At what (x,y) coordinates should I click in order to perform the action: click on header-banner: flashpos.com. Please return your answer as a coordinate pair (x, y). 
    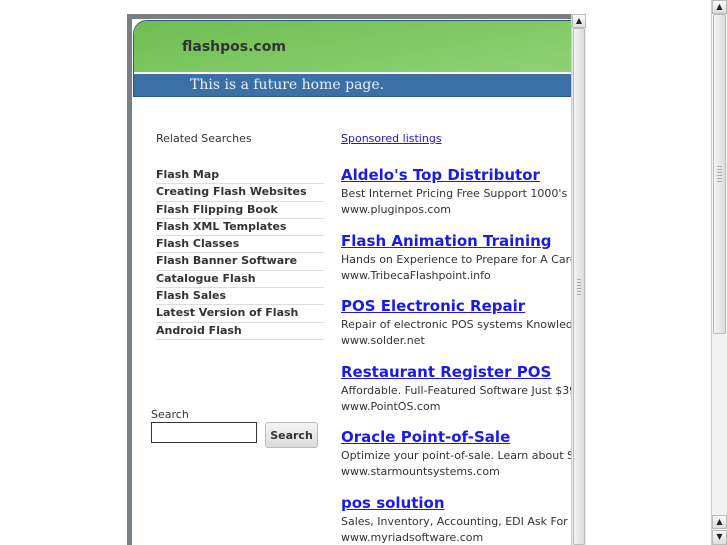
    Looking at the image, I should click on (352, 47).